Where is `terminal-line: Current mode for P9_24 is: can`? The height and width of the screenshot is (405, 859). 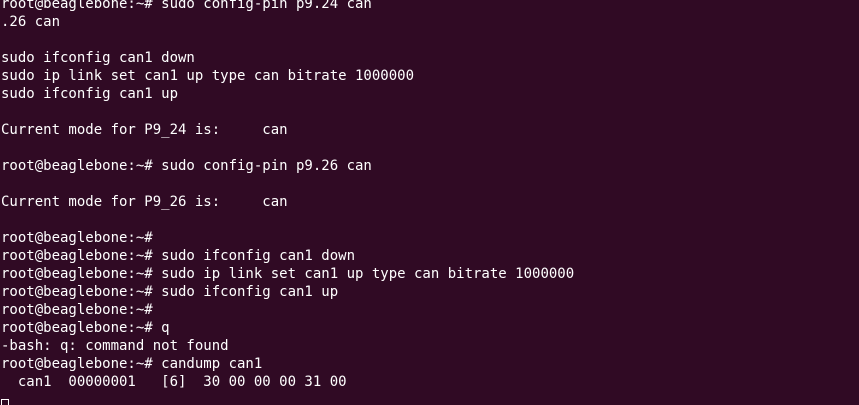
terminal-line: Current mode for P9_24 is: can is located at coordinates (144, 130).